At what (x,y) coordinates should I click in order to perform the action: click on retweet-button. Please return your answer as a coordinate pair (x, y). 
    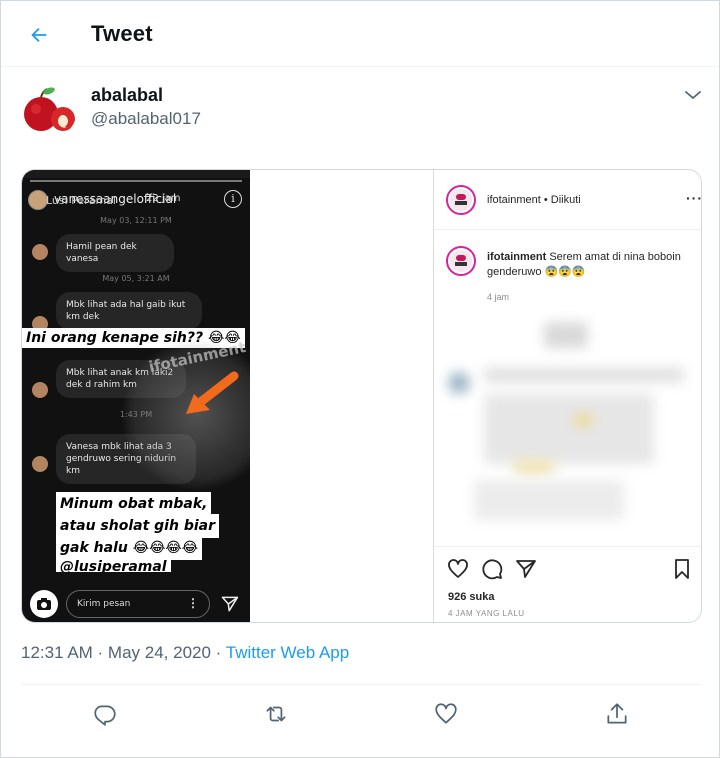
    Looking at the image, I should click on (276, 714).